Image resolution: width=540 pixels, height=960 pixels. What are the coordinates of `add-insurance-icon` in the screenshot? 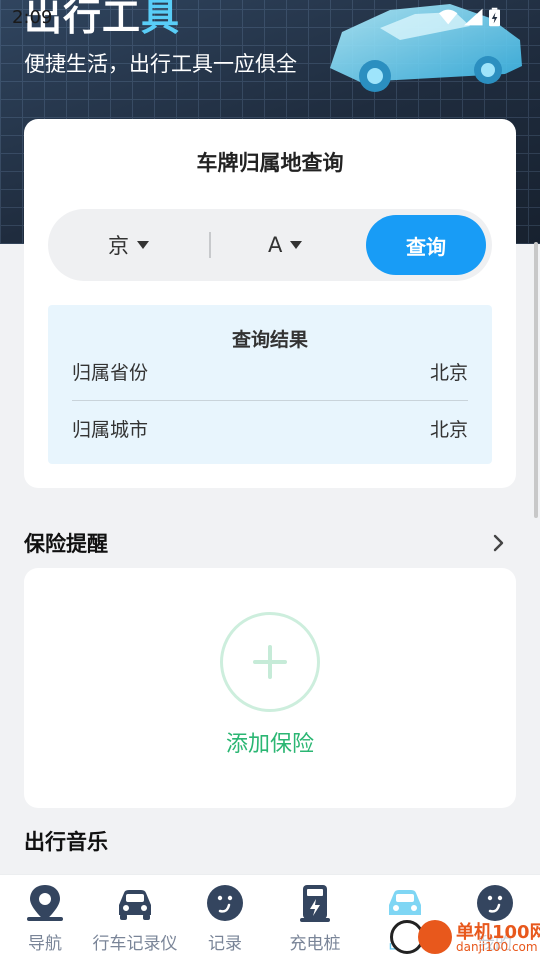 It's located at (270, 662).